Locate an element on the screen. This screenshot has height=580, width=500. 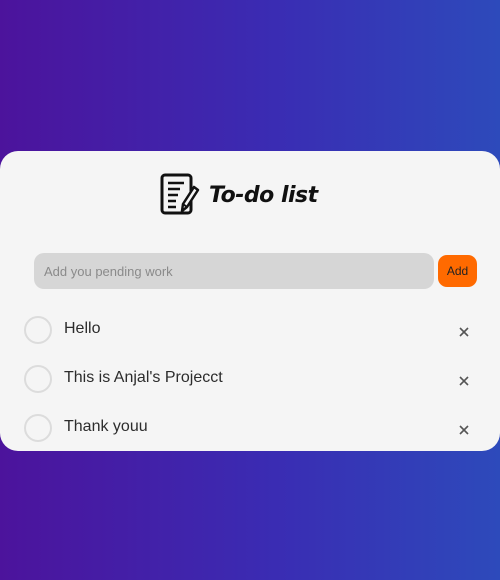
add-button: Add is located at coordinates (457, 271).